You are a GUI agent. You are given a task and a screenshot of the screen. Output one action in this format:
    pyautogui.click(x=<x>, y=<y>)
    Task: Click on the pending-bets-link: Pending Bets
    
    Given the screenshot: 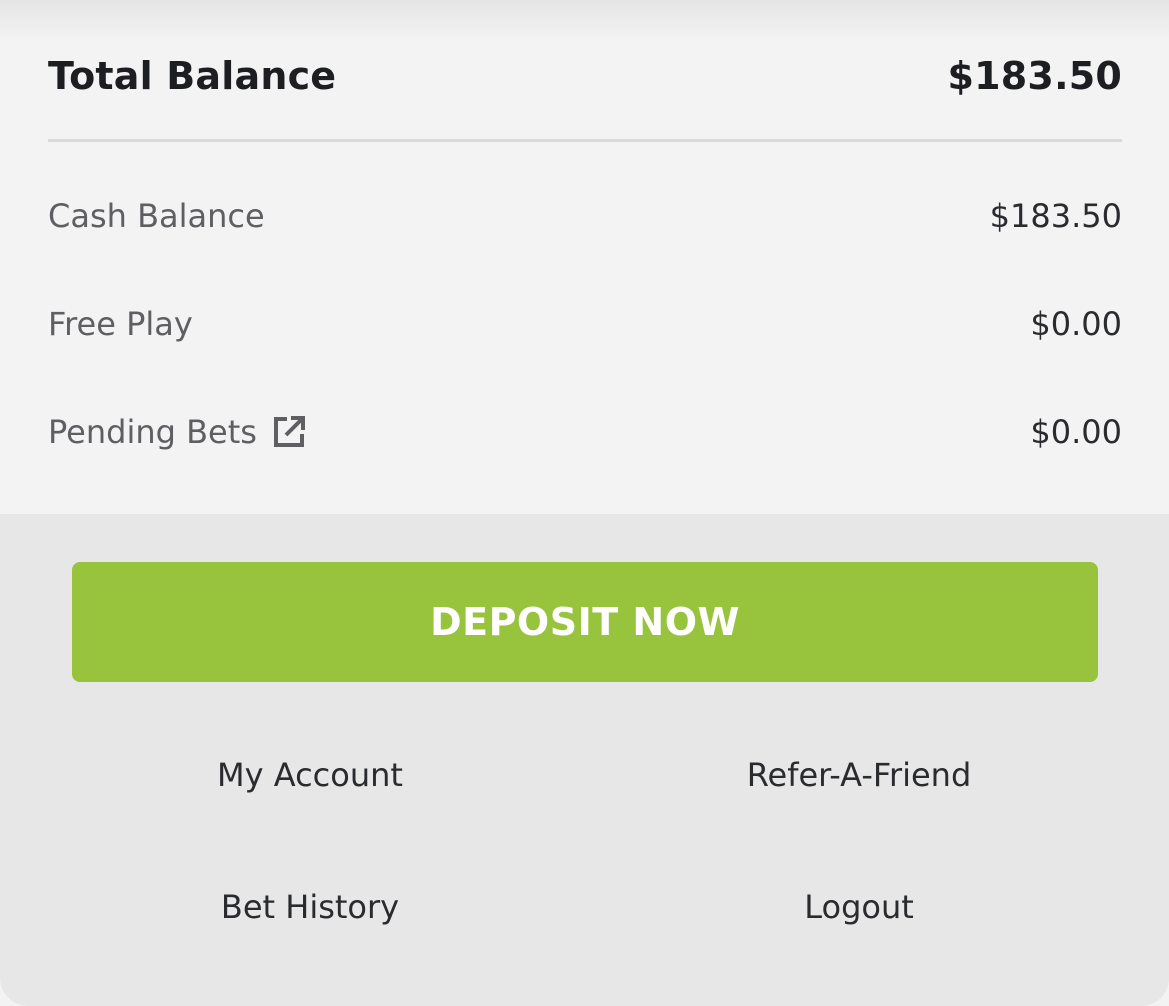 What is the action you would take?
    pyautogui.click(x=177, y=432)
    